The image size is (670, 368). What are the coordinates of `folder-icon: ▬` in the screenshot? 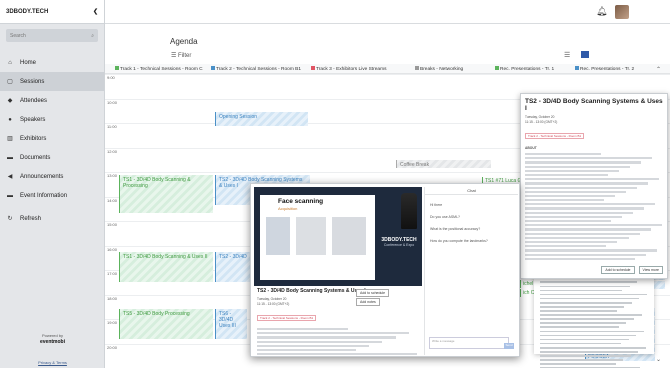 It's located at (10, 195).